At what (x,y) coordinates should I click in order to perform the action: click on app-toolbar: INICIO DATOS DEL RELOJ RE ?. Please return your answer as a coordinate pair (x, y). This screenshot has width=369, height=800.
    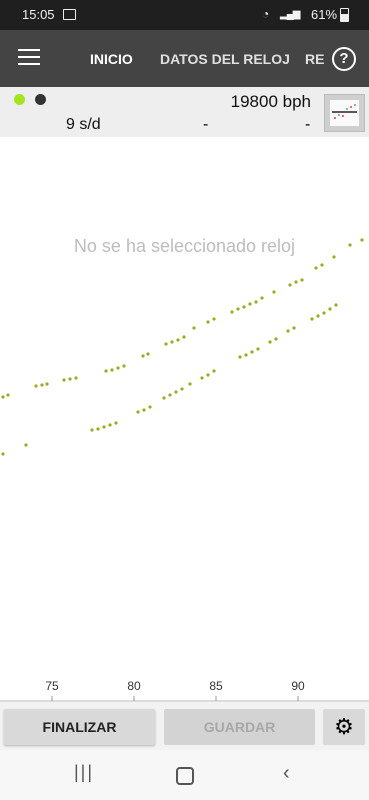
    Looking at the image, I should click on (184, 58).